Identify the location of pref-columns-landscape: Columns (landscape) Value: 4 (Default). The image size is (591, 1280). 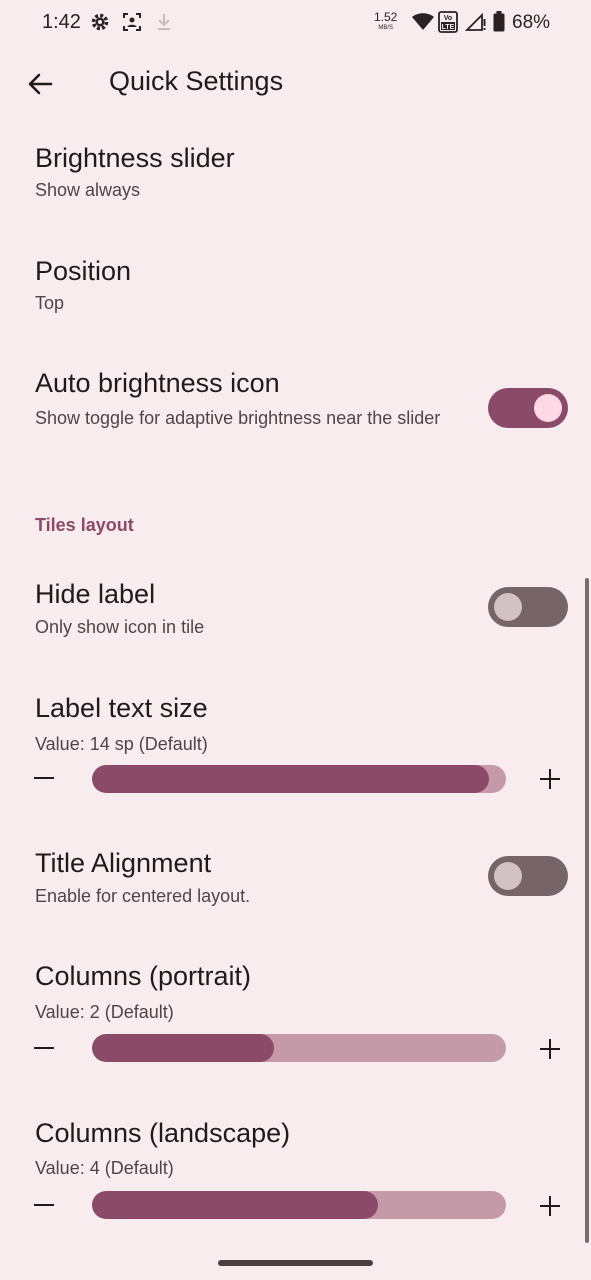
(290, 1170).